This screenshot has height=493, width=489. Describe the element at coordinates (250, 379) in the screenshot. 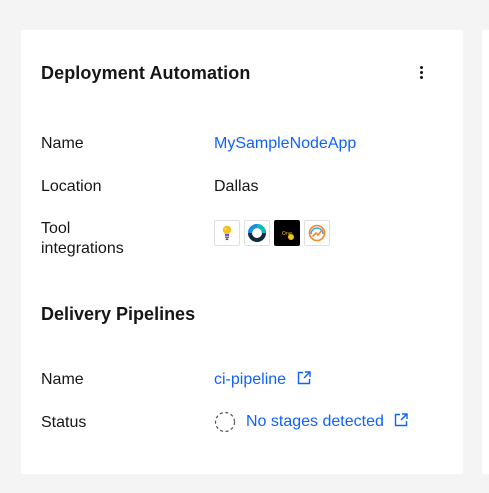

I see `pipeline-name-text: ci-pipeline` at that location.